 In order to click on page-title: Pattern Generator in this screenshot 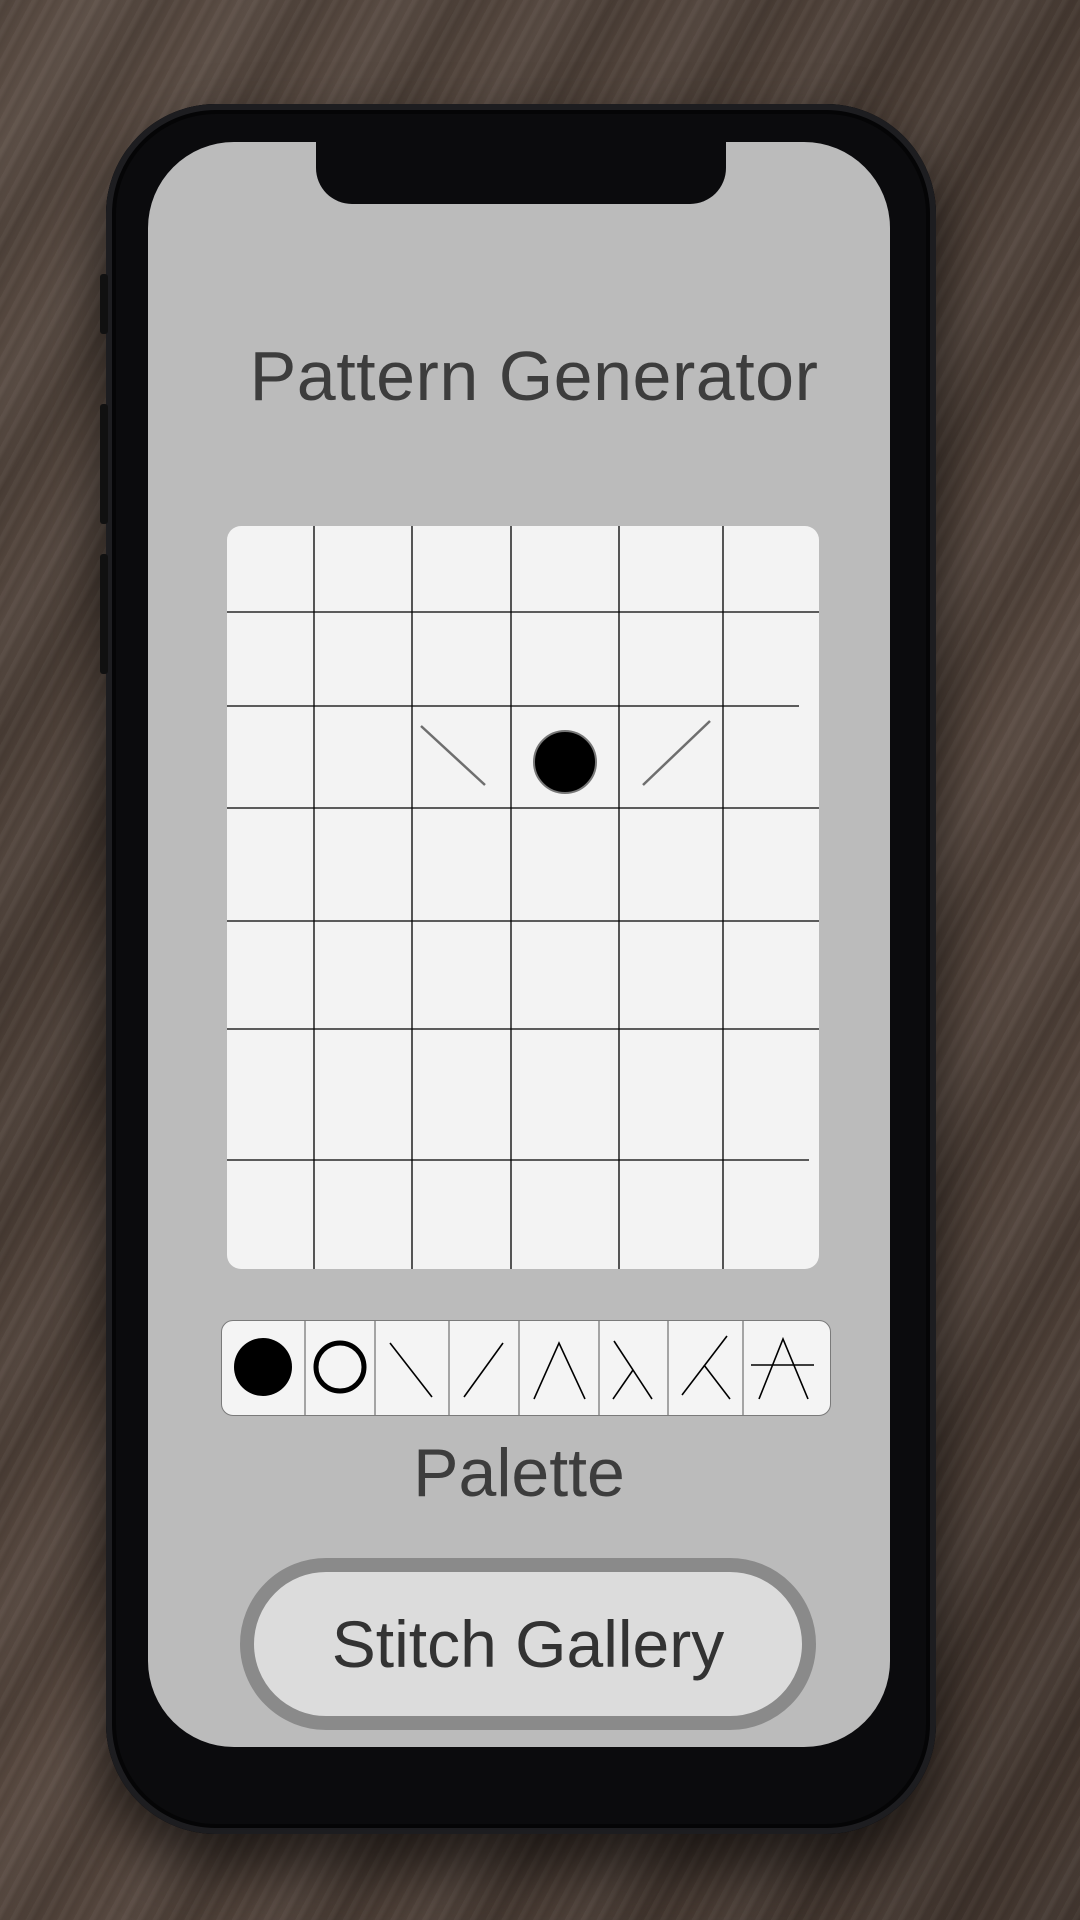, I will do `click(534, 376)`.